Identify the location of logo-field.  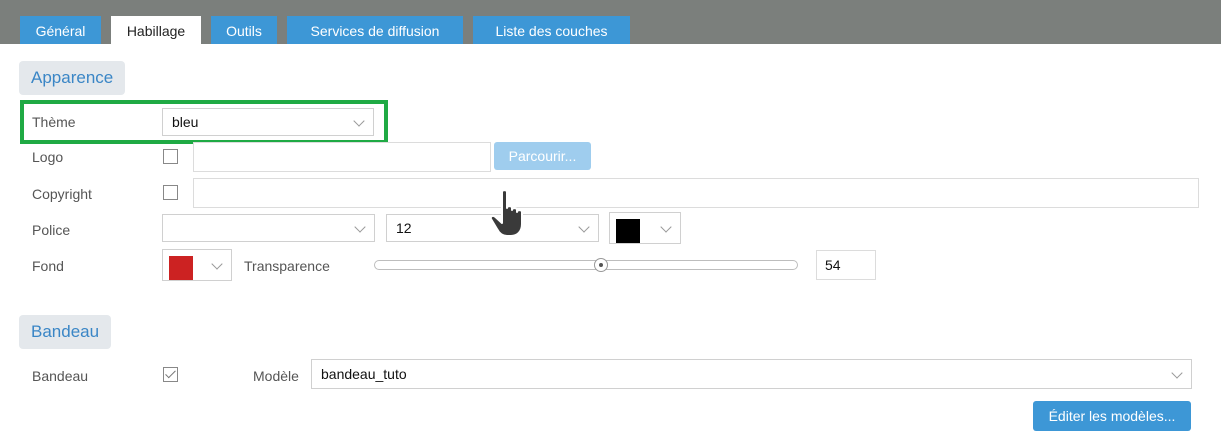
(342, 157).